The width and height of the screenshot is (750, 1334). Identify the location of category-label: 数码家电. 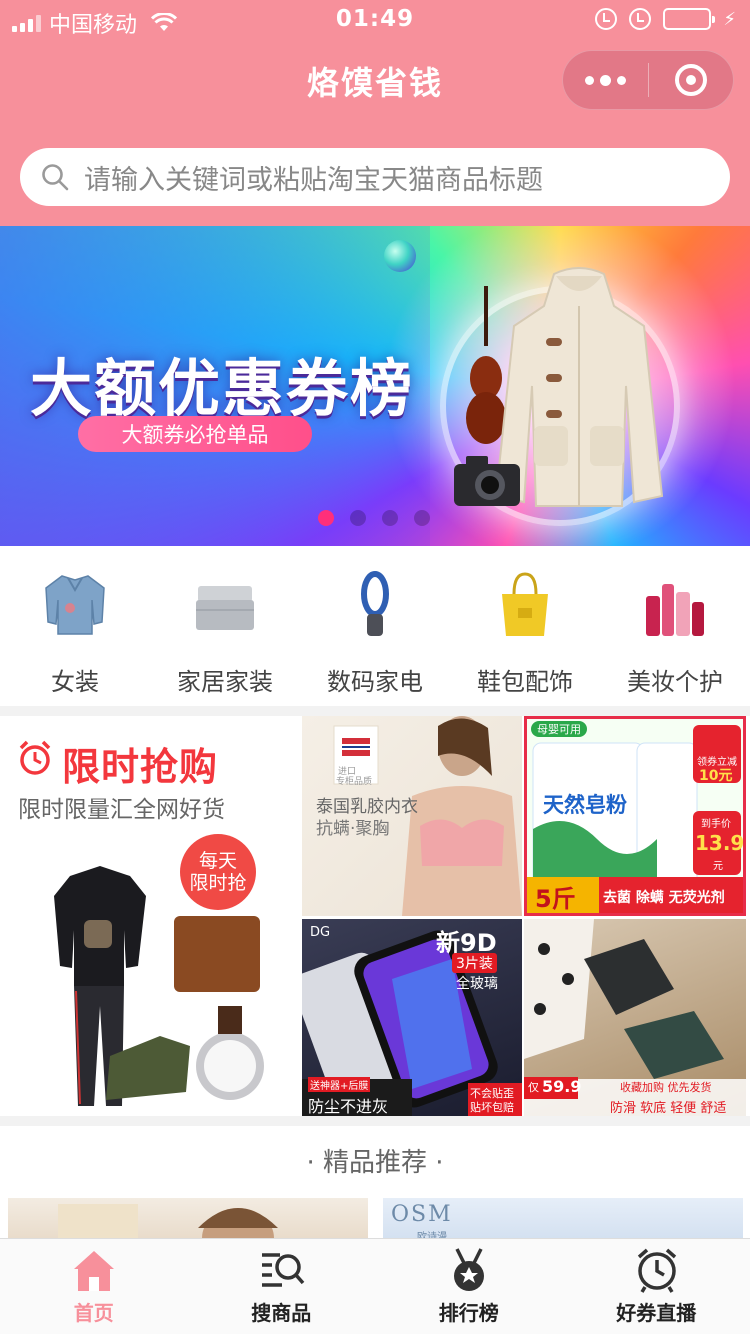
(375, 682).